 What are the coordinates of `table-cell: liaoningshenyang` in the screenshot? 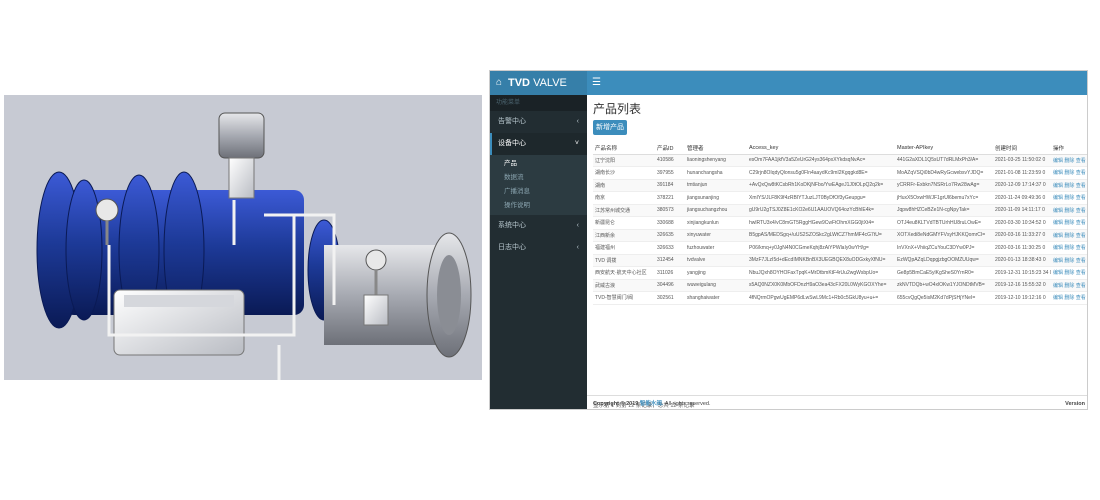 It's located at (716, 160).